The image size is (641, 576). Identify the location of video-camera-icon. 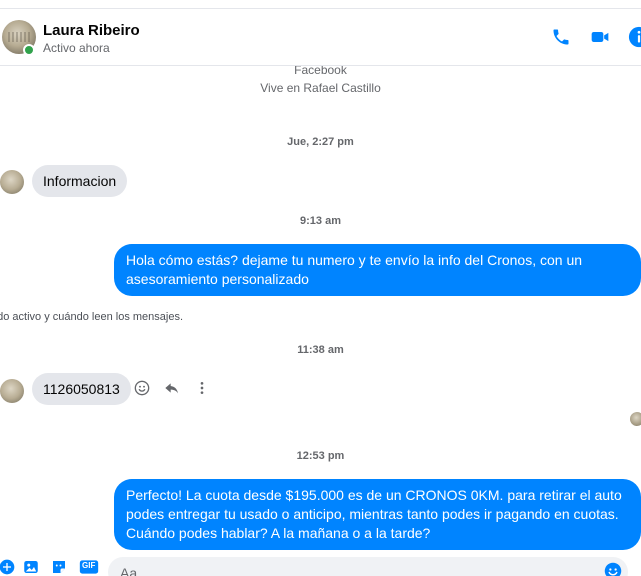
(600, 37).